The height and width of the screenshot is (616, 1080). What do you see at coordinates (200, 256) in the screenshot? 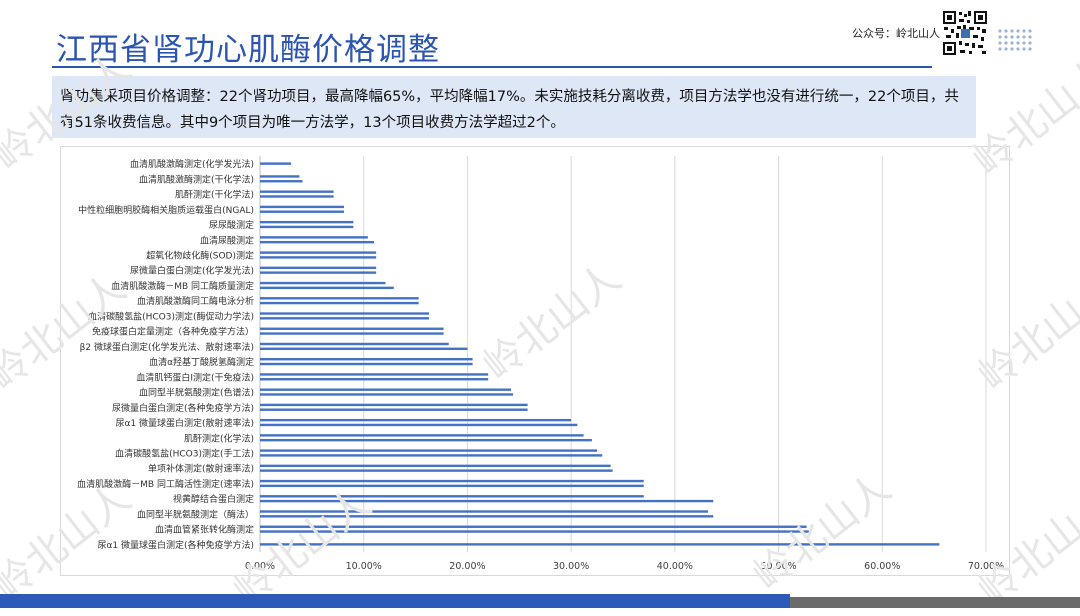
I see `category-label: 超氧化物歧化酶(SOD)测定` at bounding box center [200, 256].